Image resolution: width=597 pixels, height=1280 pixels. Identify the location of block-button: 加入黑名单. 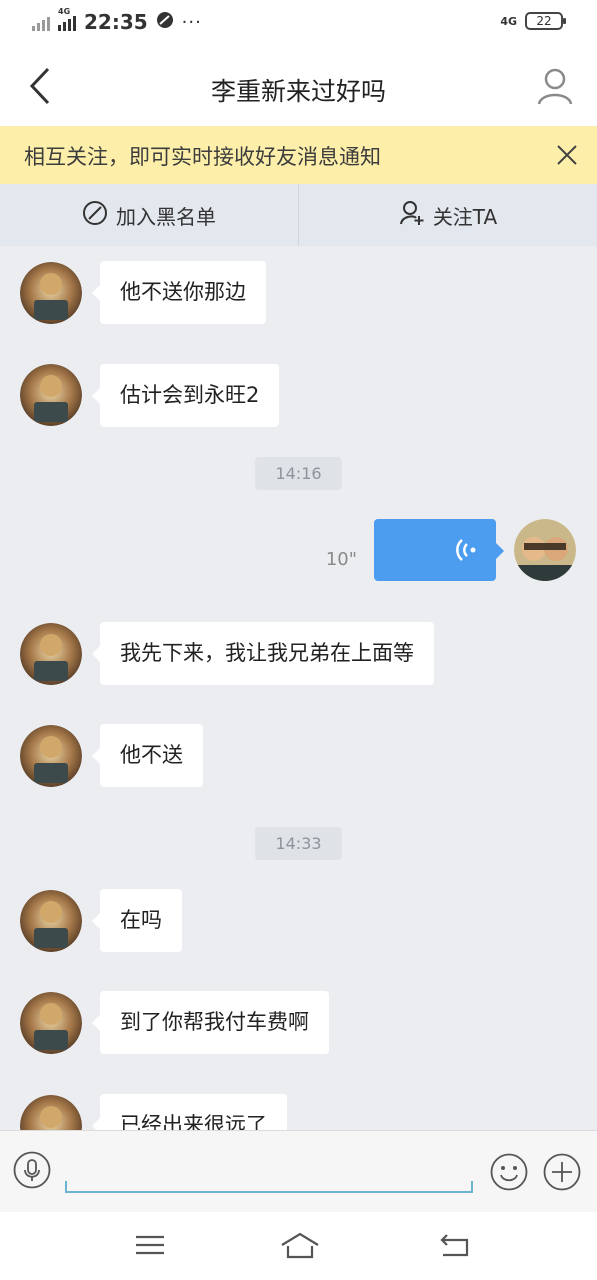
(149, 215).